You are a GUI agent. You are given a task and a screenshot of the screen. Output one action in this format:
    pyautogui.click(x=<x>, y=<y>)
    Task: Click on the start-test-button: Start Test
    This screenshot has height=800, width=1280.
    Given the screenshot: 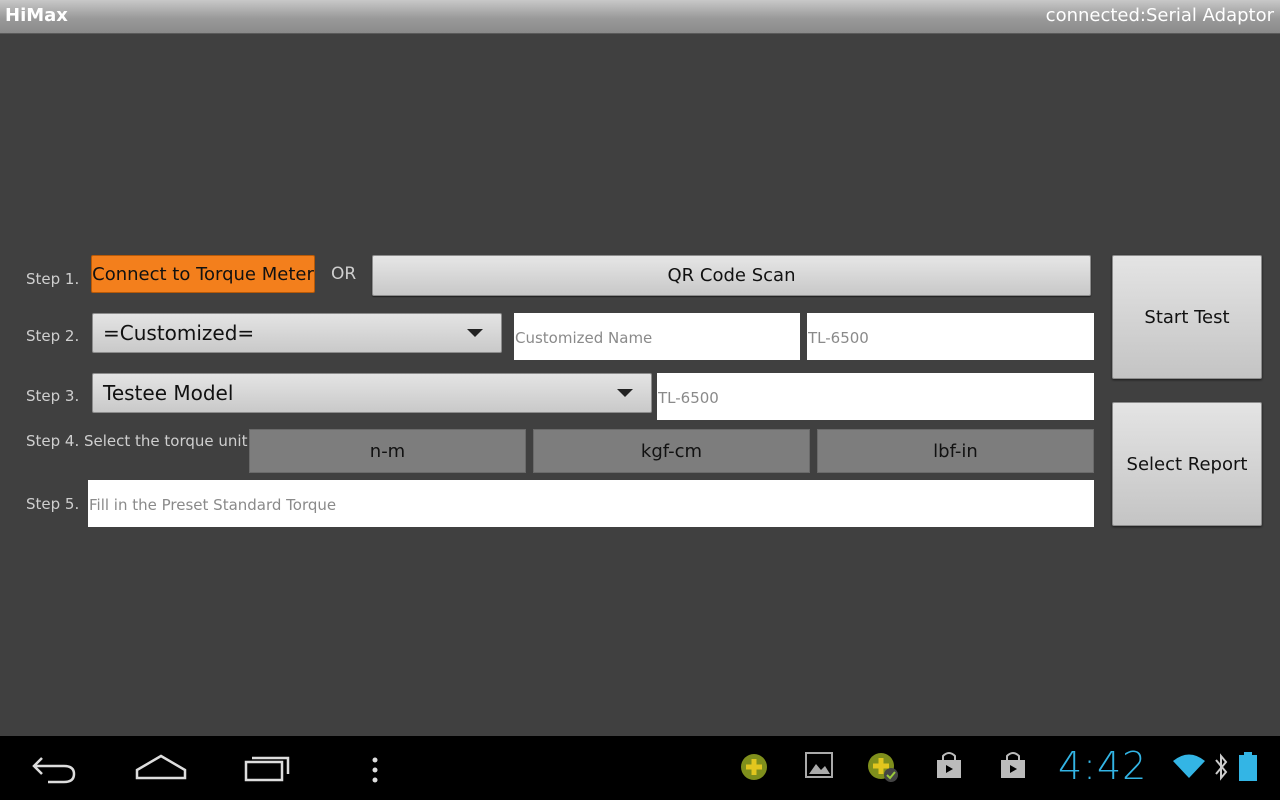 What is the action you would take?
    pyautogui.click(x=1187, y=317)
    